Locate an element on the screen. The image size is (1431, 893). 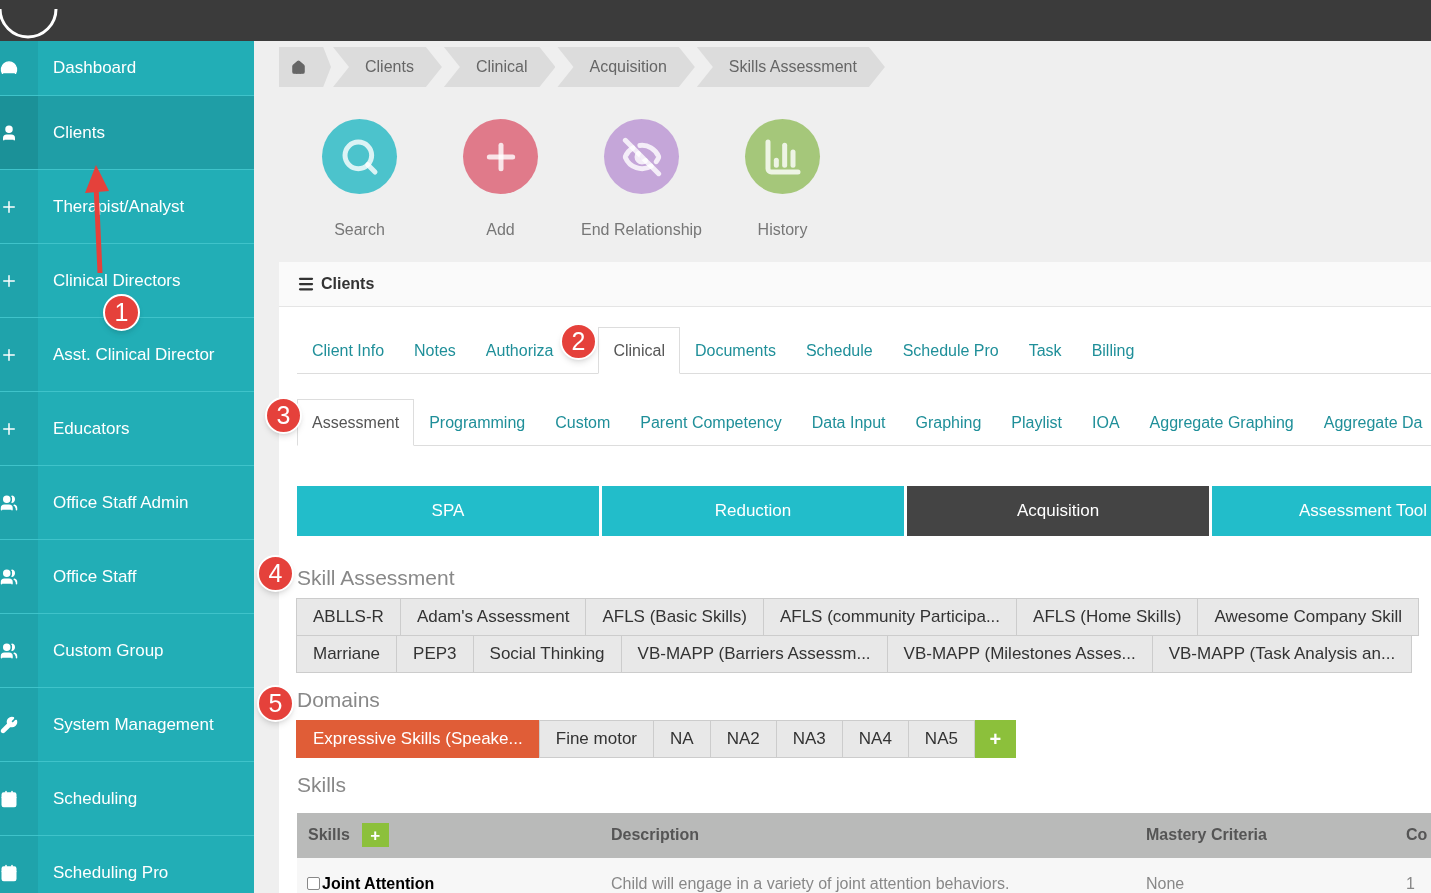
breadcrumb-item: Acquisition is located at coordinates (626, 67).